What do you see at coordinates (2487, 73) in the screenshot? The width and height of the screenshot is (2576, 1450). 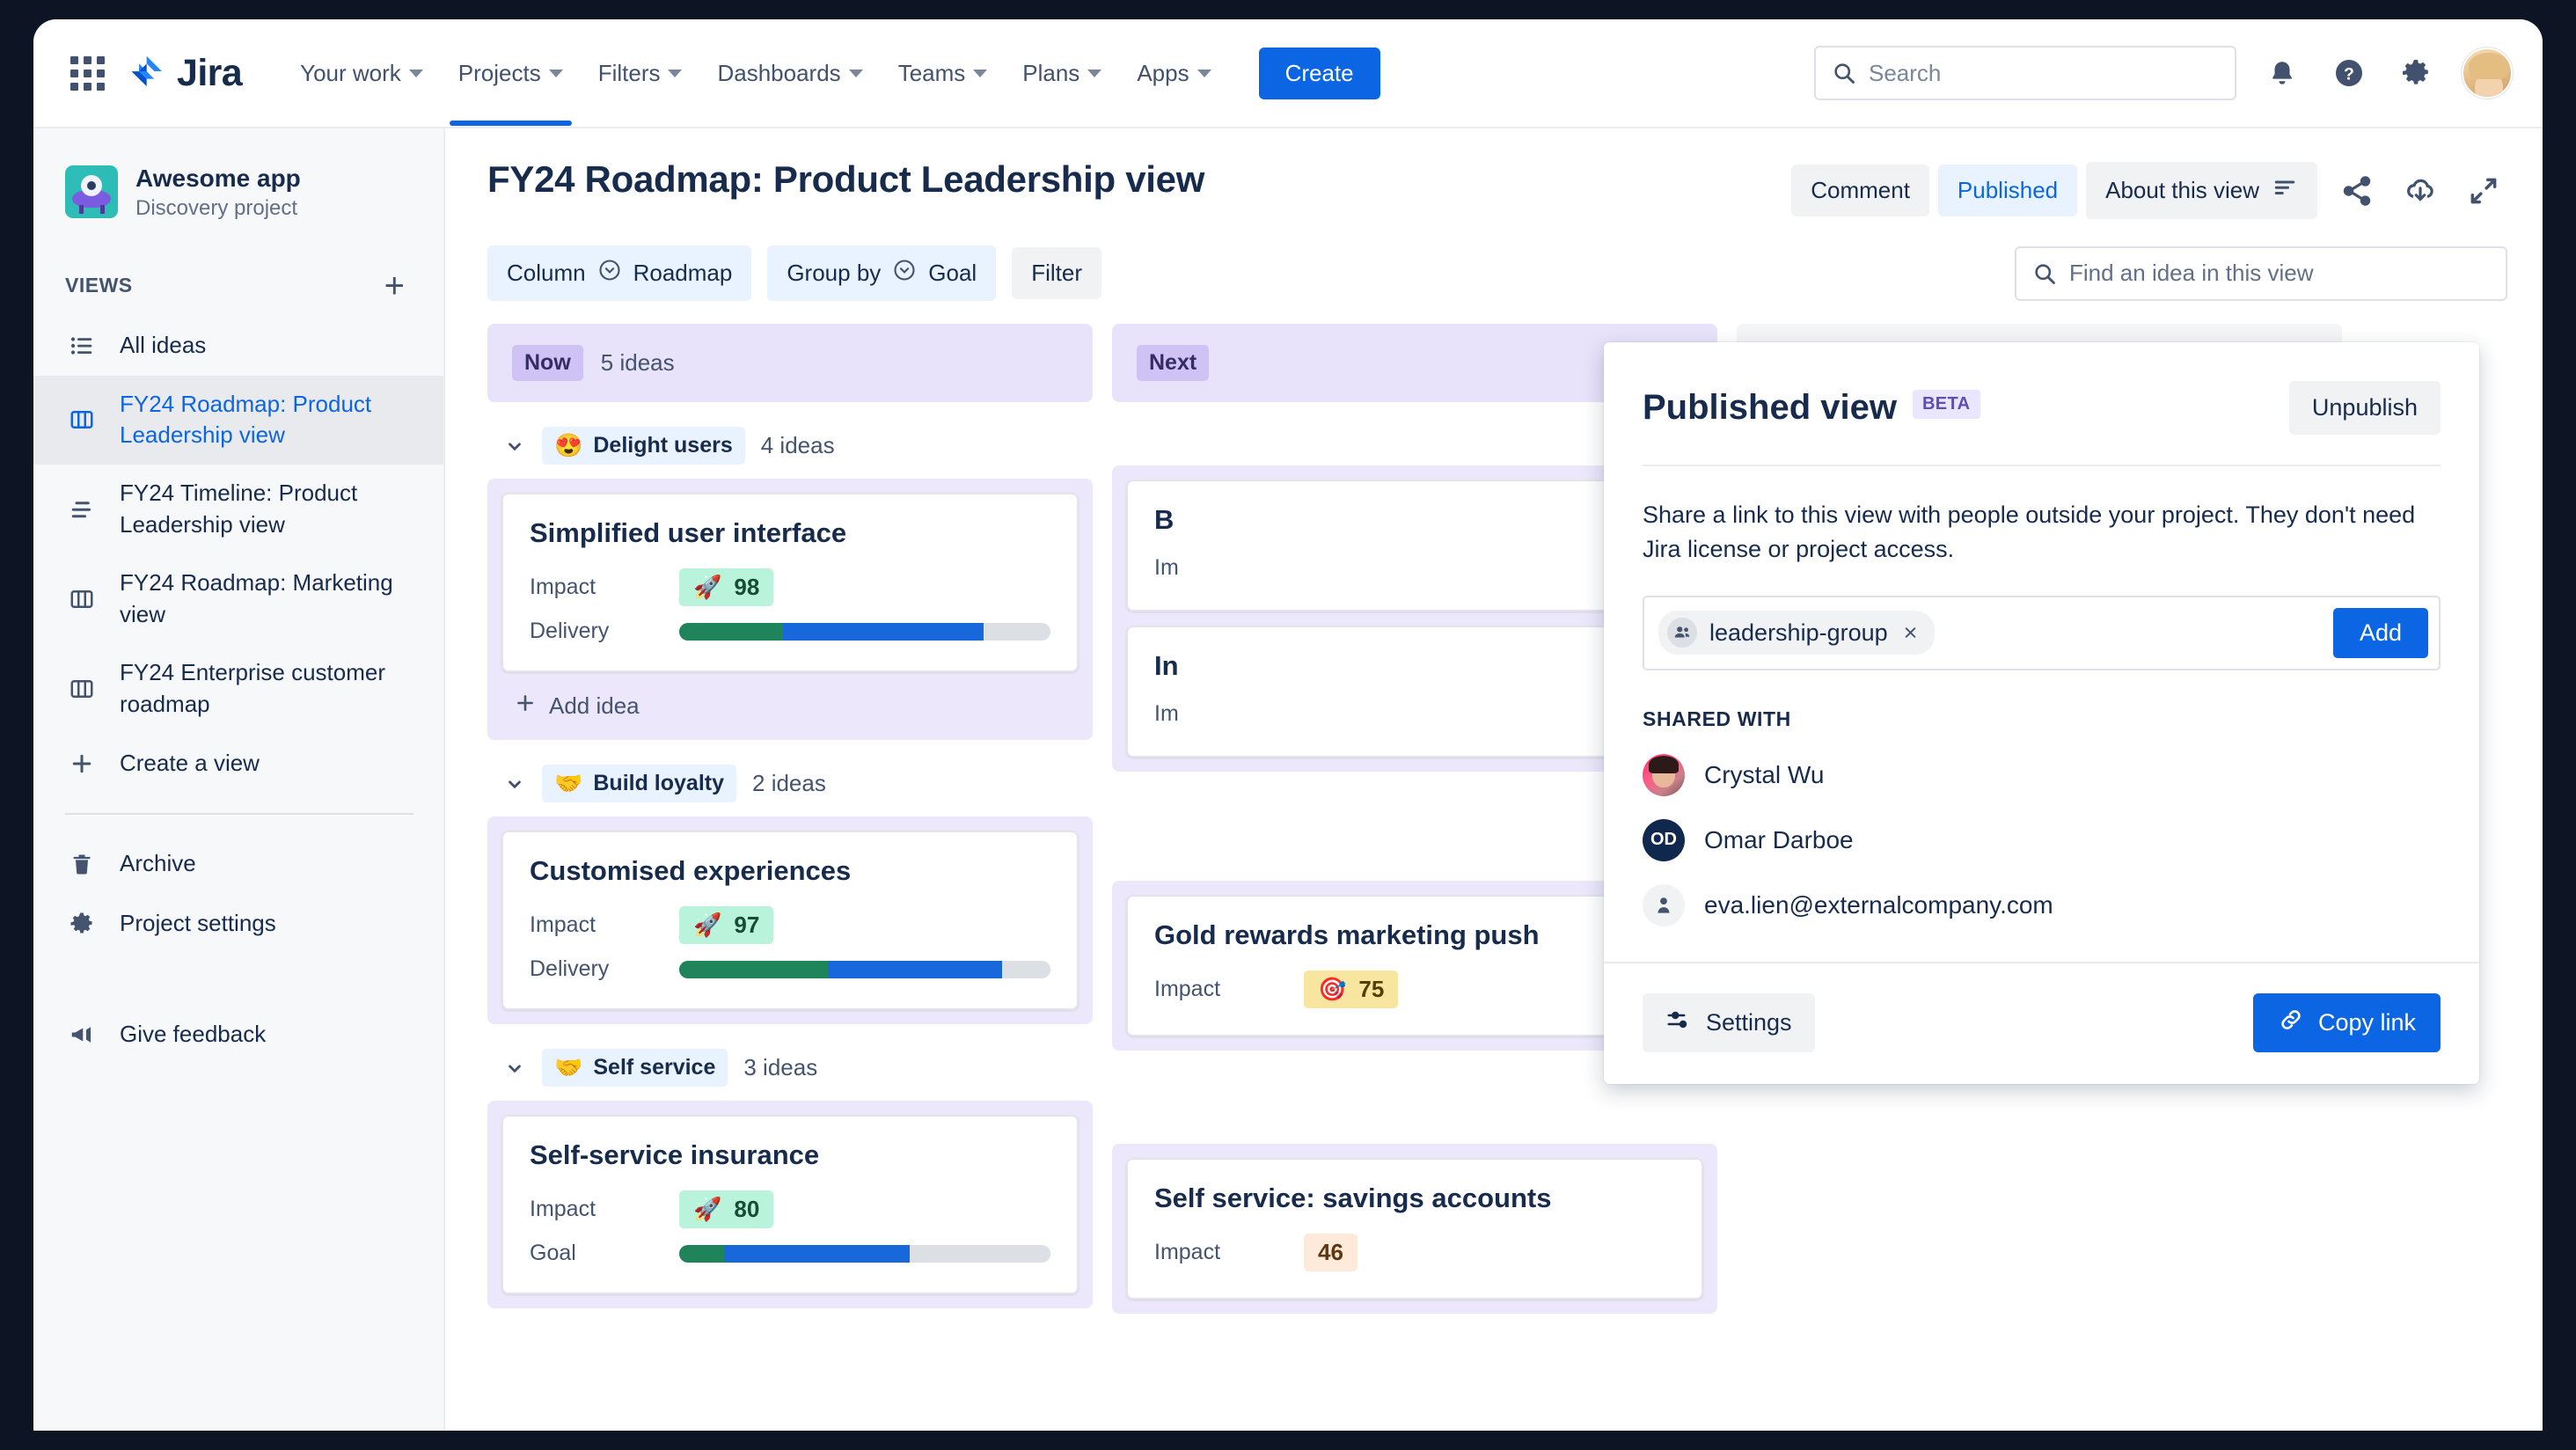 I see `user-avatar` at bounding box center [2487, 73].